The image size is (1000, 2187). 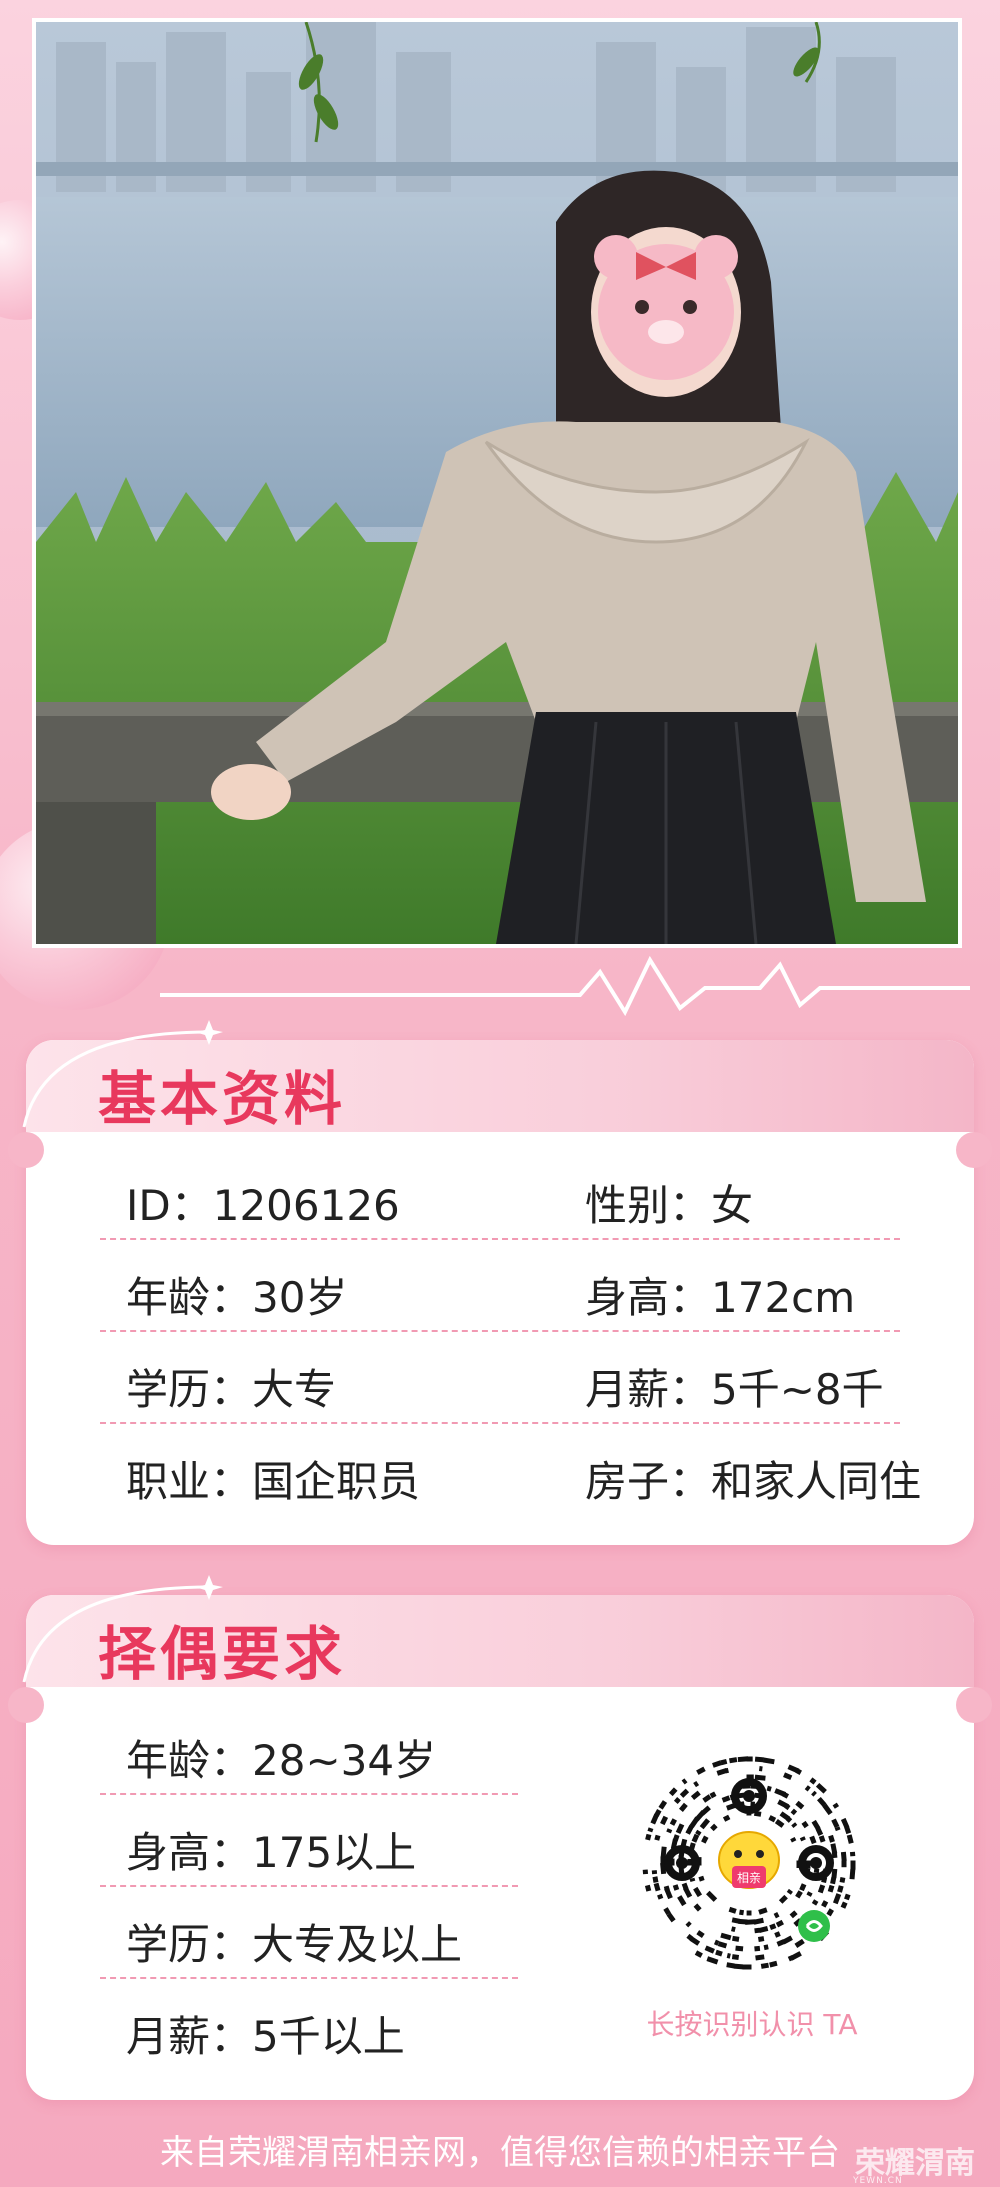 What do you see at coordinates (510, 1469) in the screenshot?
I see `info-row: 职业：国企职员 房子：和家人同住` at bounding box center [510, 1469].